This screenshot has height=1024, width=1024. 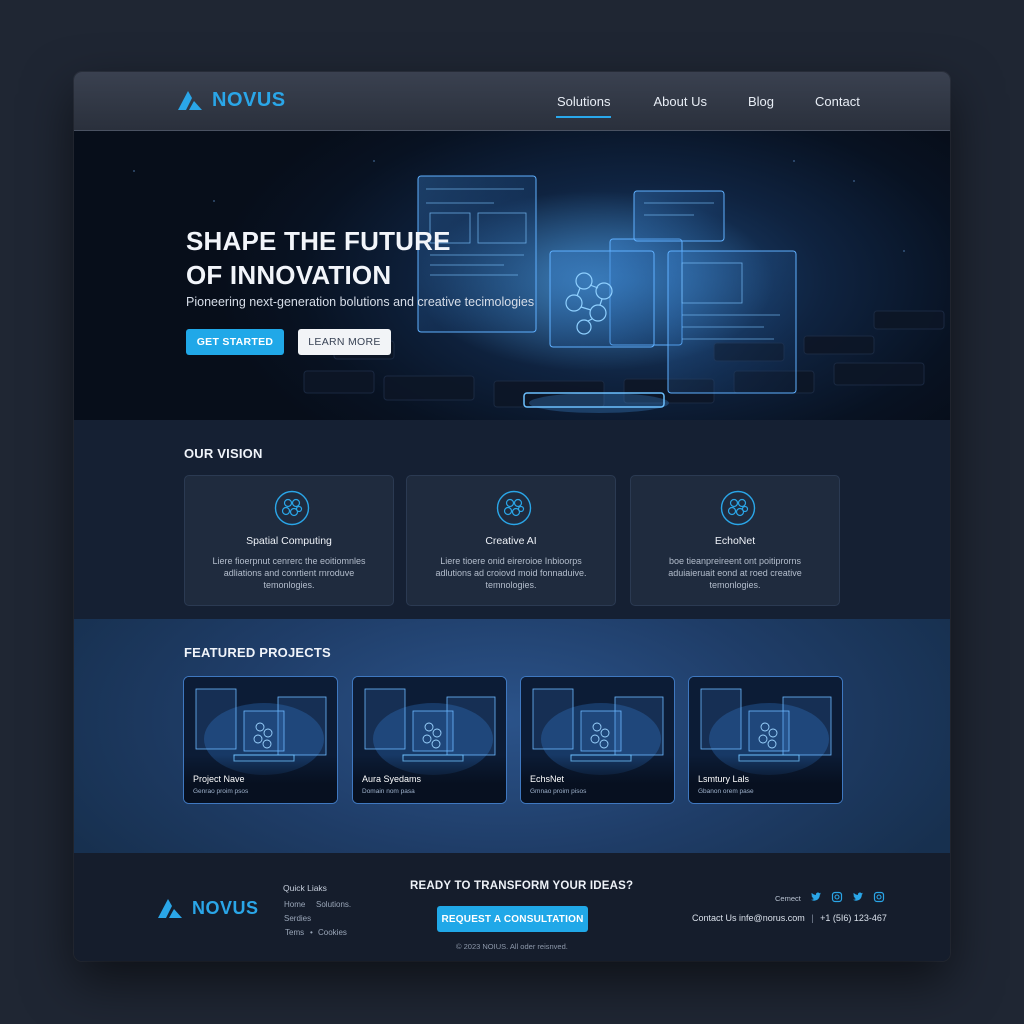 What do you see at coordinates (297, 918) in the screenshot?
I see `footer-link-services: Serdies` at bounding box center [297, 918].